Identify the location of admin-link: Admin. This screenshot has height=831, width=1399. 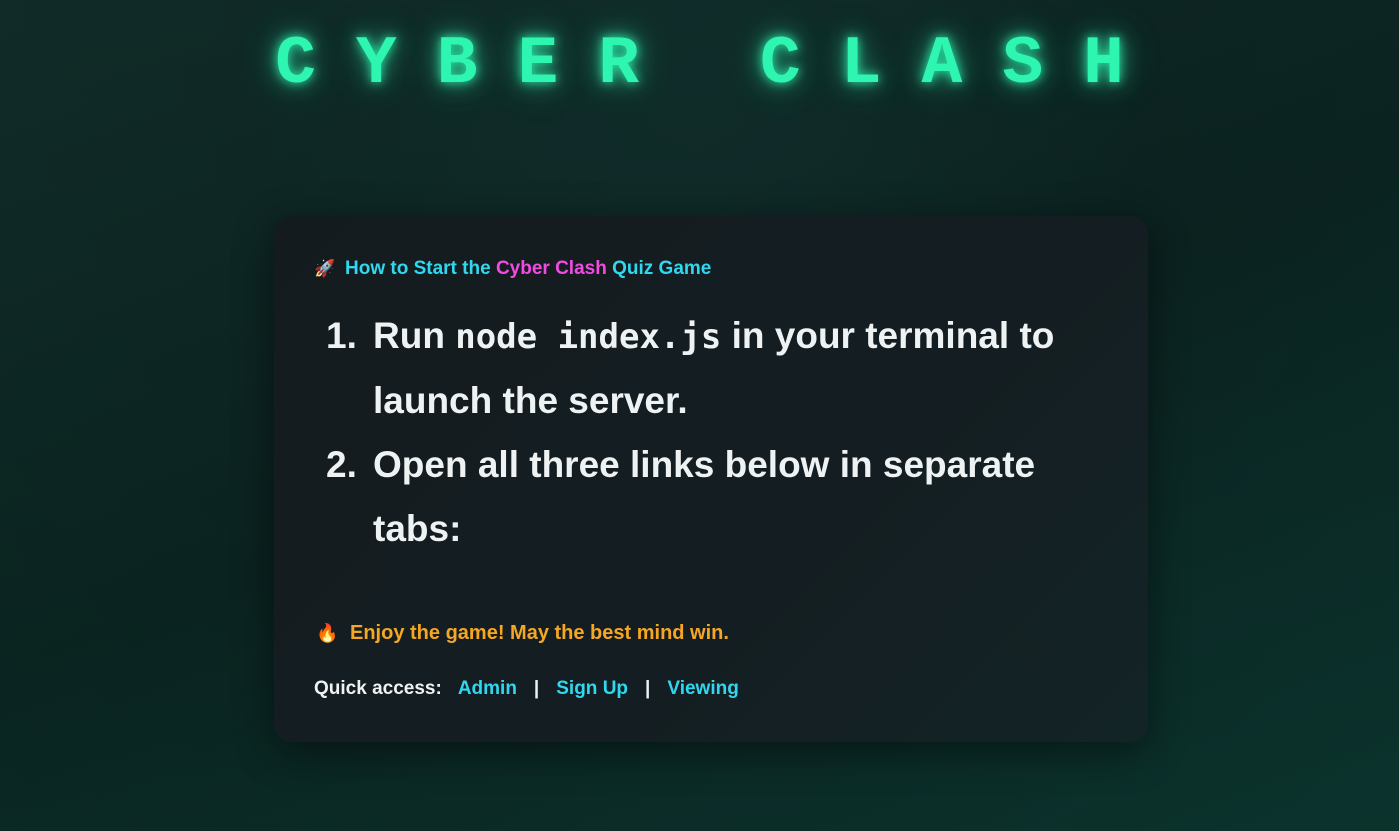
(487, 689).